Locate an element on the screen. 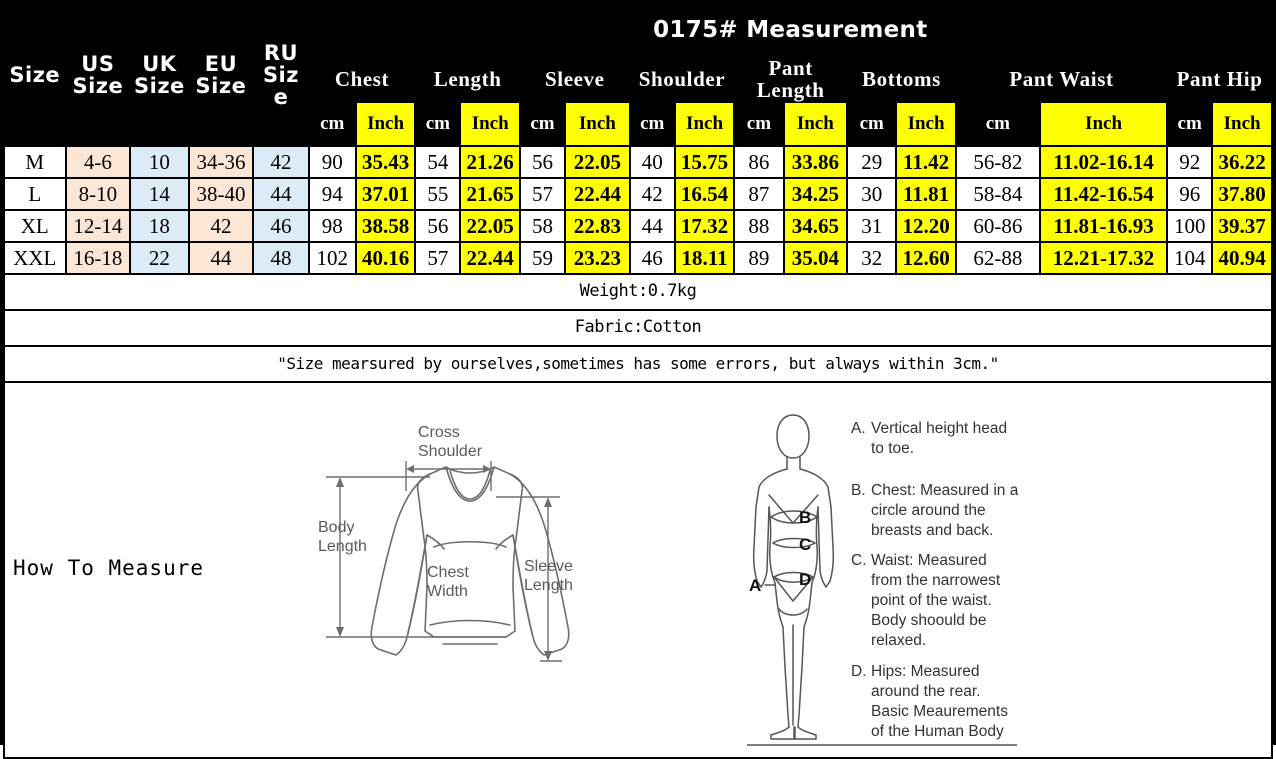  body-marker-d: D is located at coordinates (805, 579).